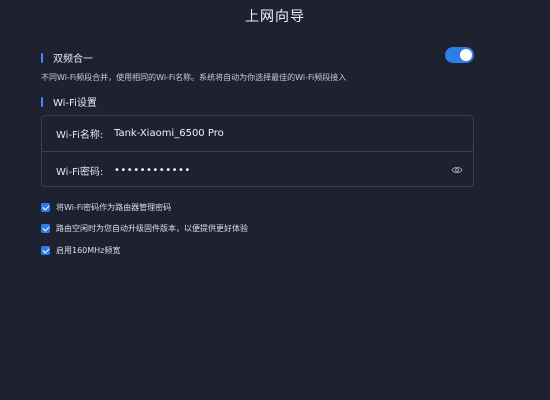  I want to click on dual-band-section-header: 双频合一, so click(67, 57).